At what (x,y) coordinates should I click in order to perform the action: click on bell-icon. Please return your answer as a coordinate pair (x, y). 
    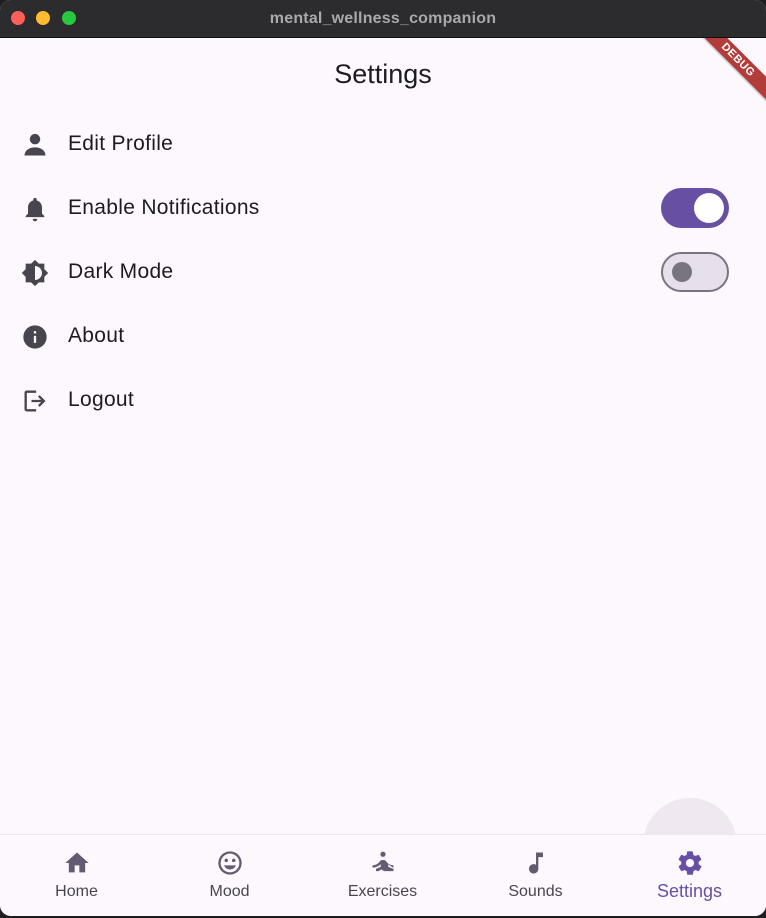
    Looking at the image, I should click on (35, 209).